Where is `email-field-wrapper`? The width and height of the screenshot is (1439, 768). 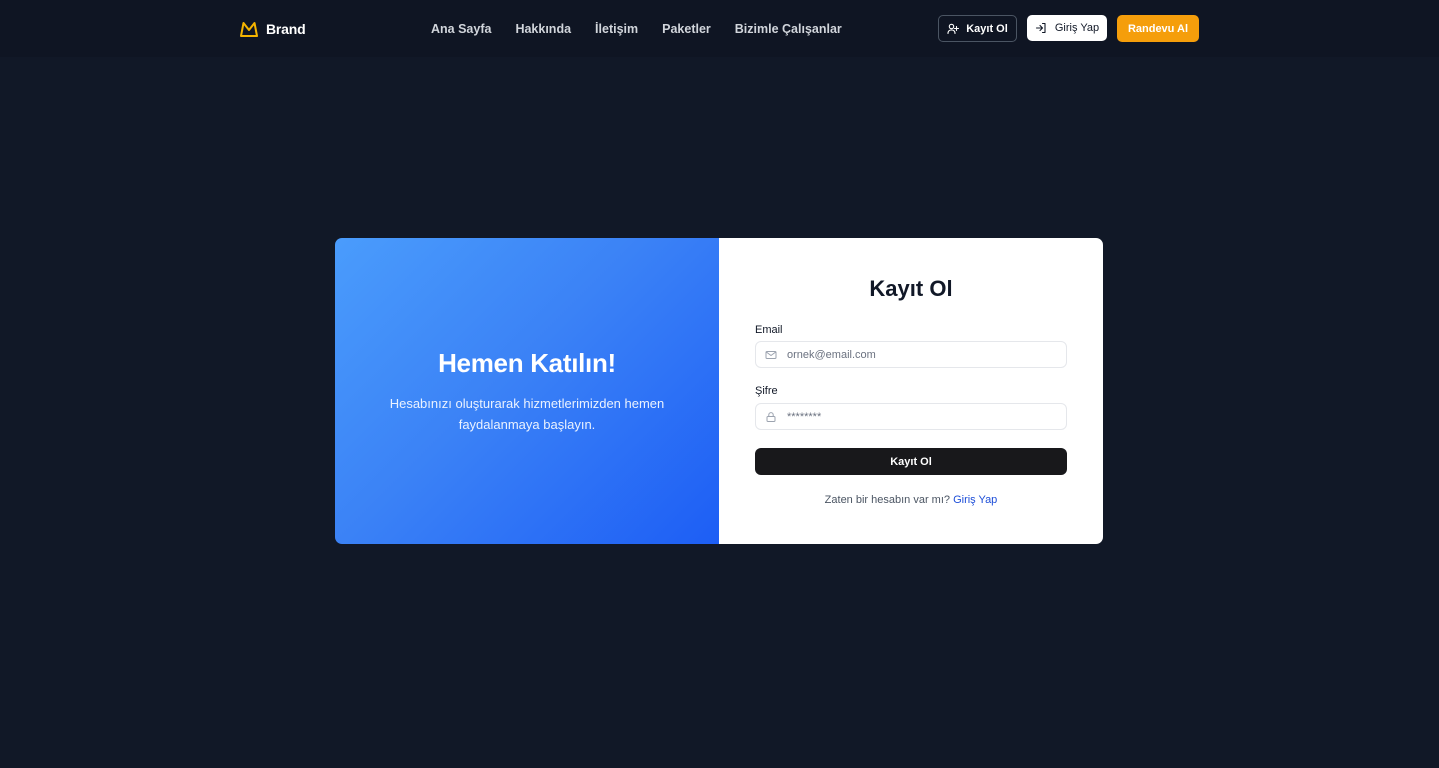 email-field-wrapper is located at coordinates (911, 354).